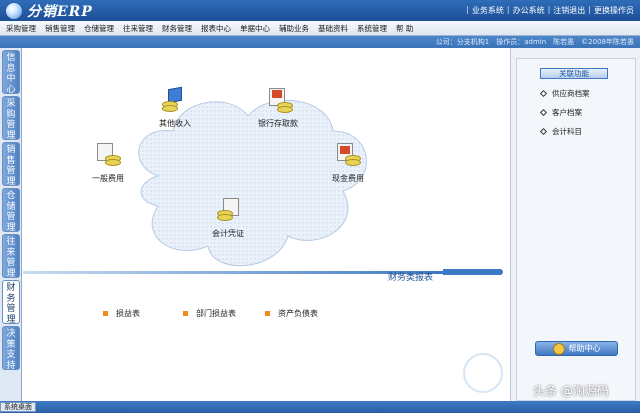 This screenshot has width=640, height=413. Describe the element at coordinates (177, 28) in the screenshot. I see `menu-finance: 财务管理` at that location.